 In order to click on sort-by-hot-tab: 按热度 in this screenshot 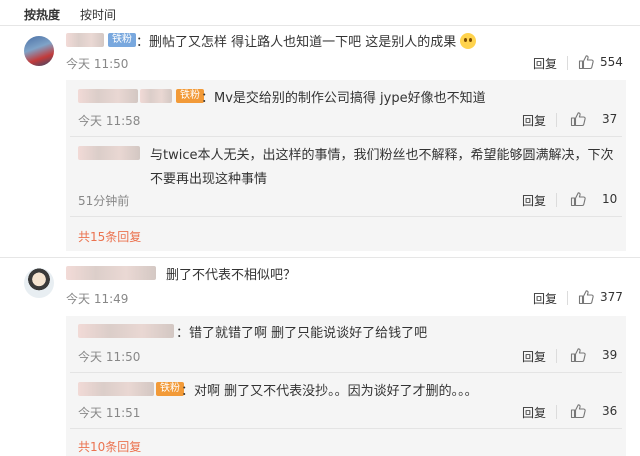, I will do `click(42, 14)`.